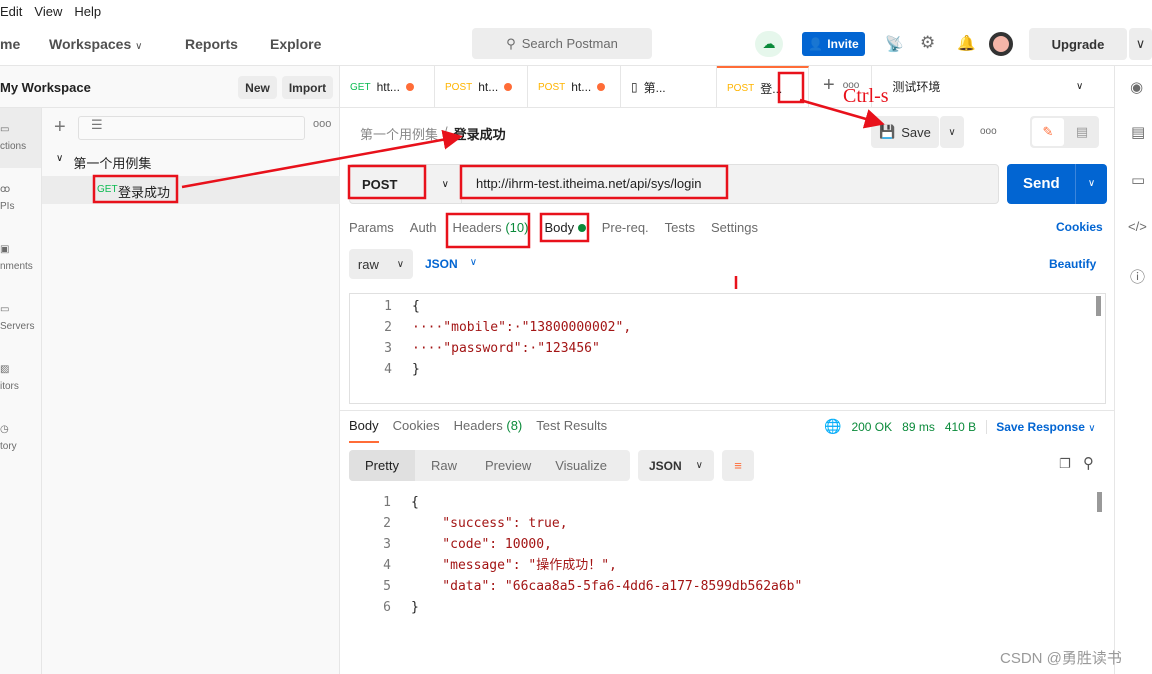 This screenshot has width=1152, height=674. I want to click on ctrl-s-annotation: Ctrl-s, so click(866, 96).